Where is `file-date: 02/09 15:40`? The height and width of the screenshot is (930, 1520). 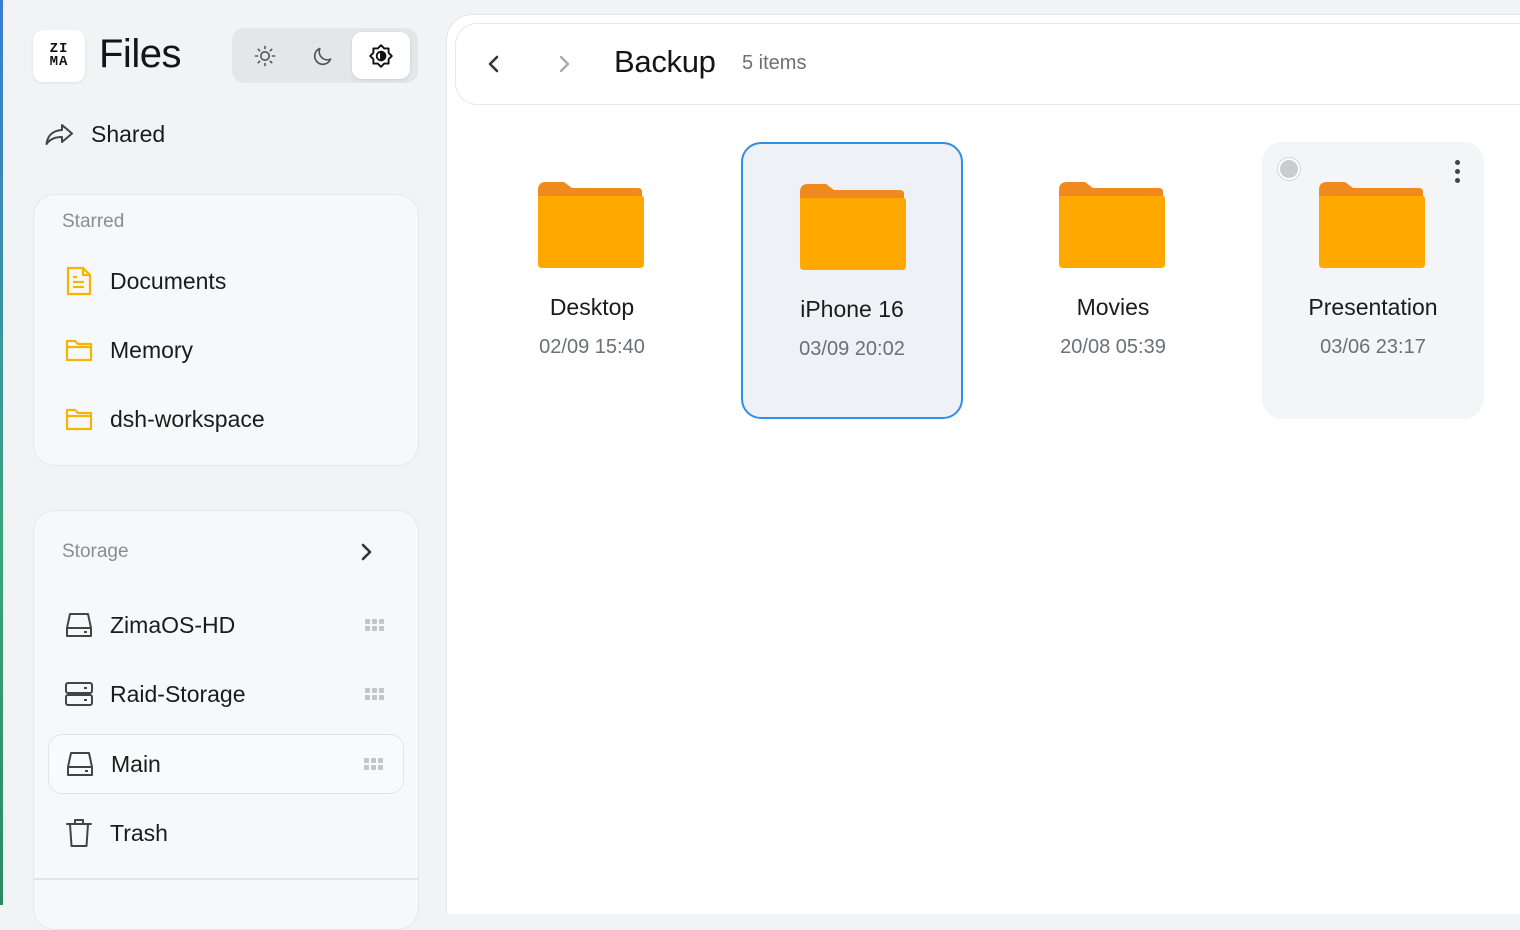
file-date: 02/09 15:40 is located at coordinates (592, 347).